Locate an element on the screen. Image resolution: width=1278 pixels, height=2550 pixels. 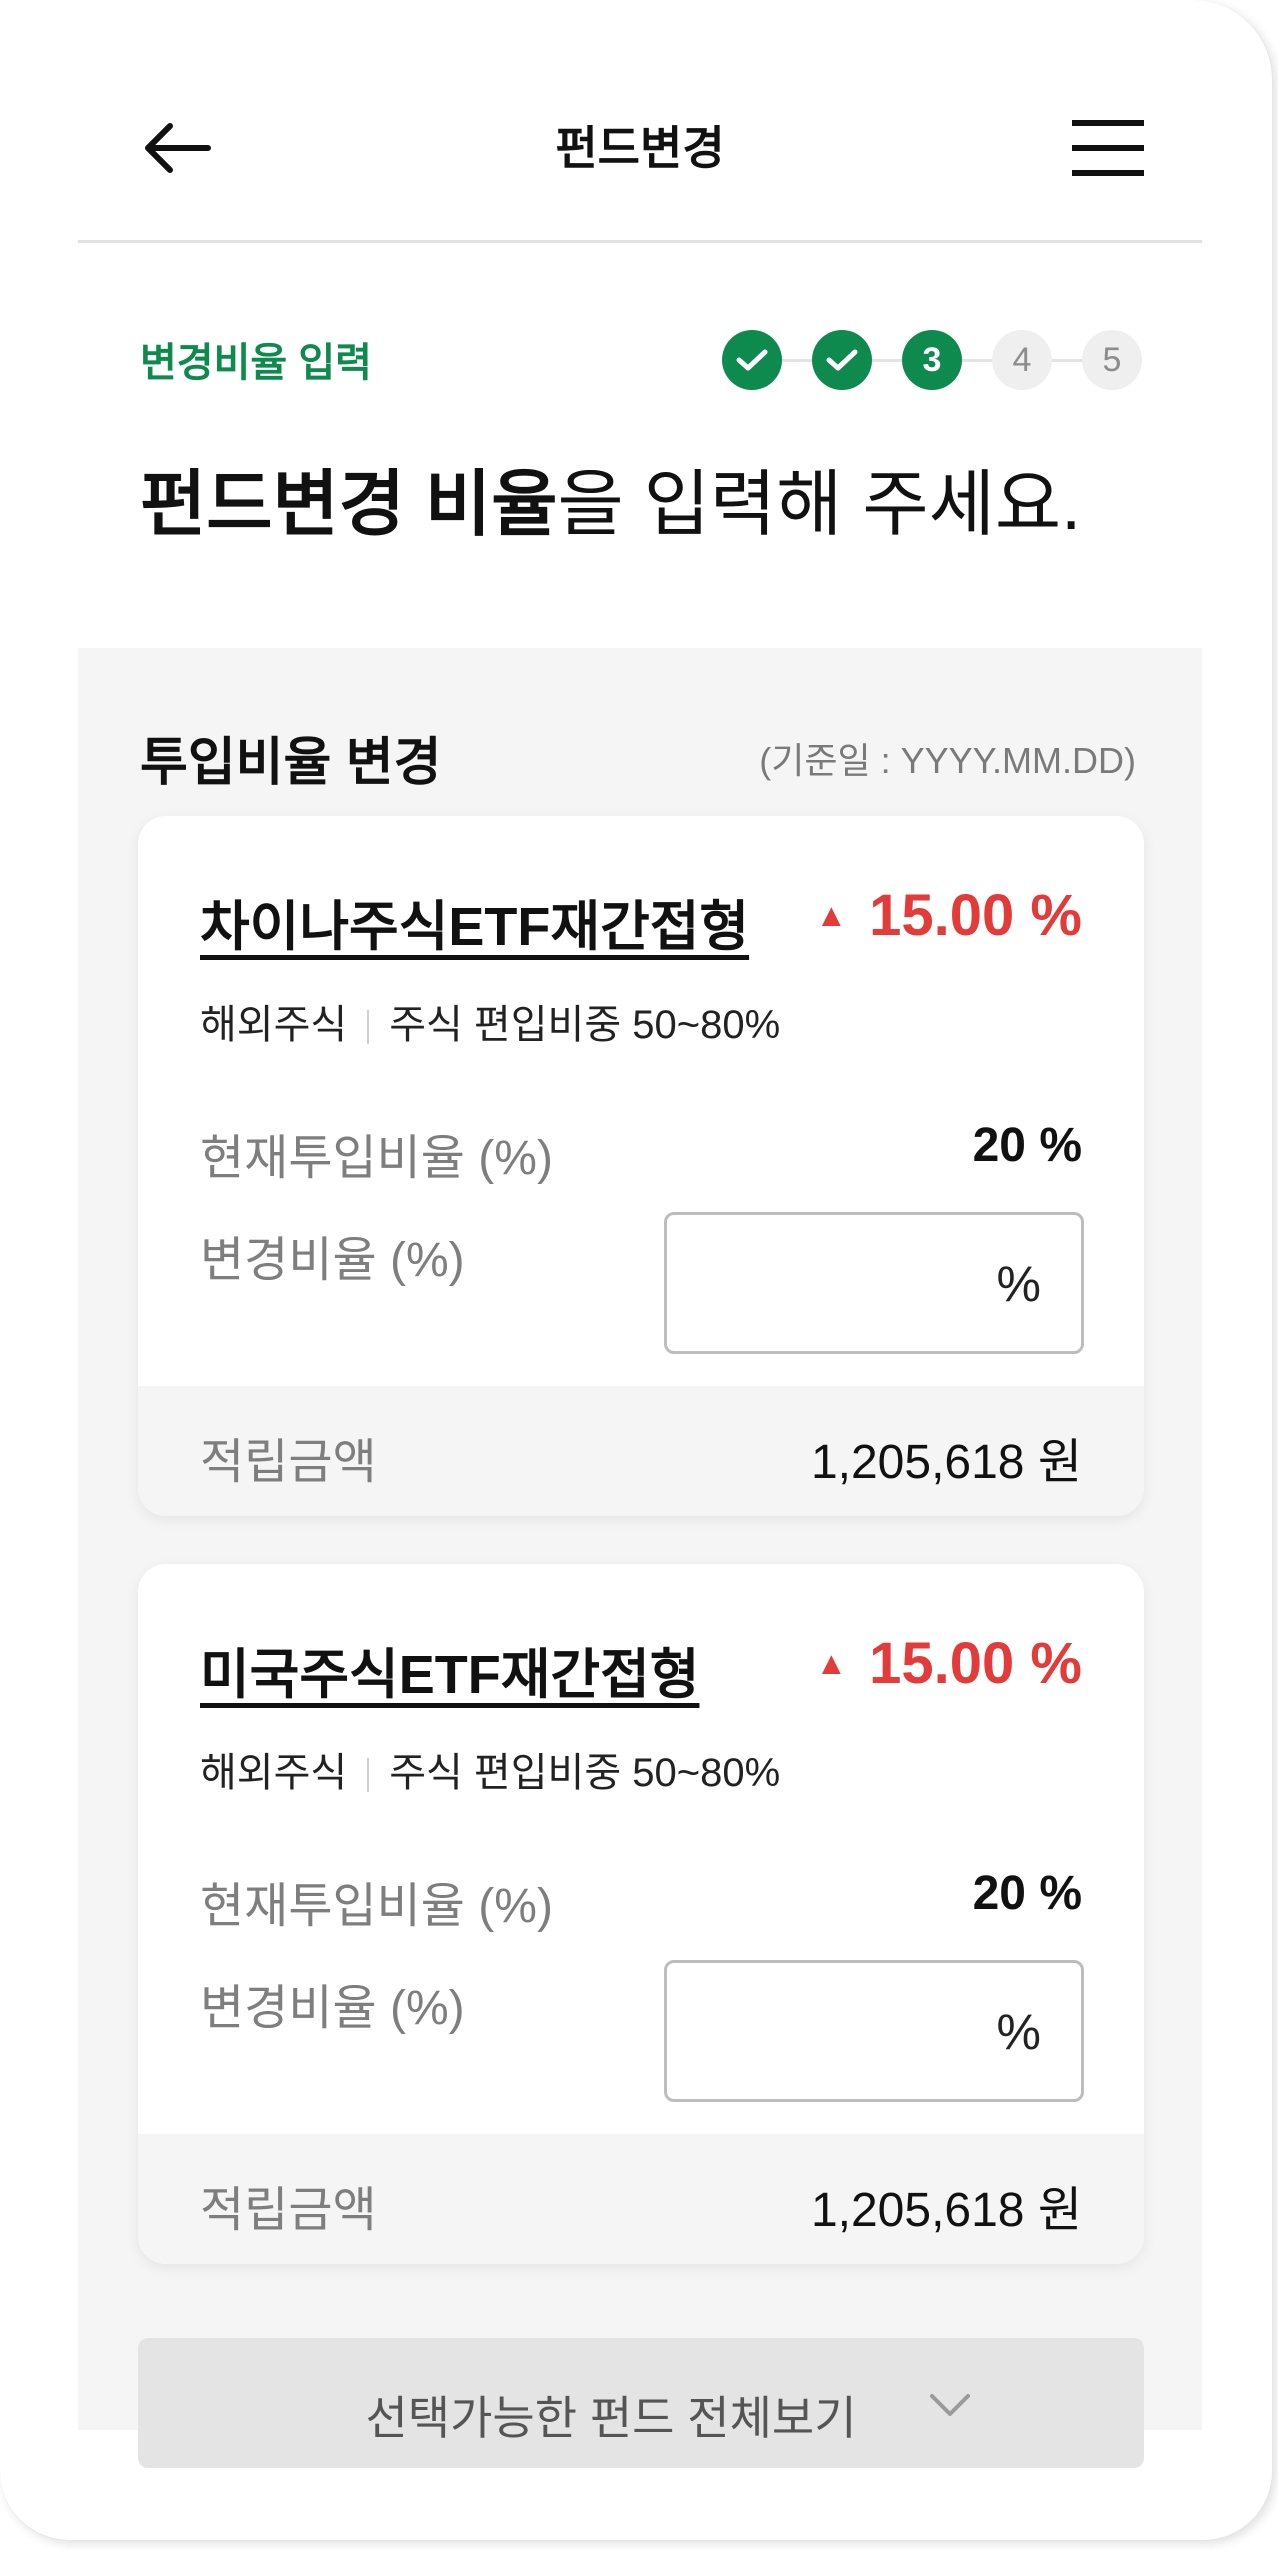
step-3-current: 3 is located at coordinates (932, 360).